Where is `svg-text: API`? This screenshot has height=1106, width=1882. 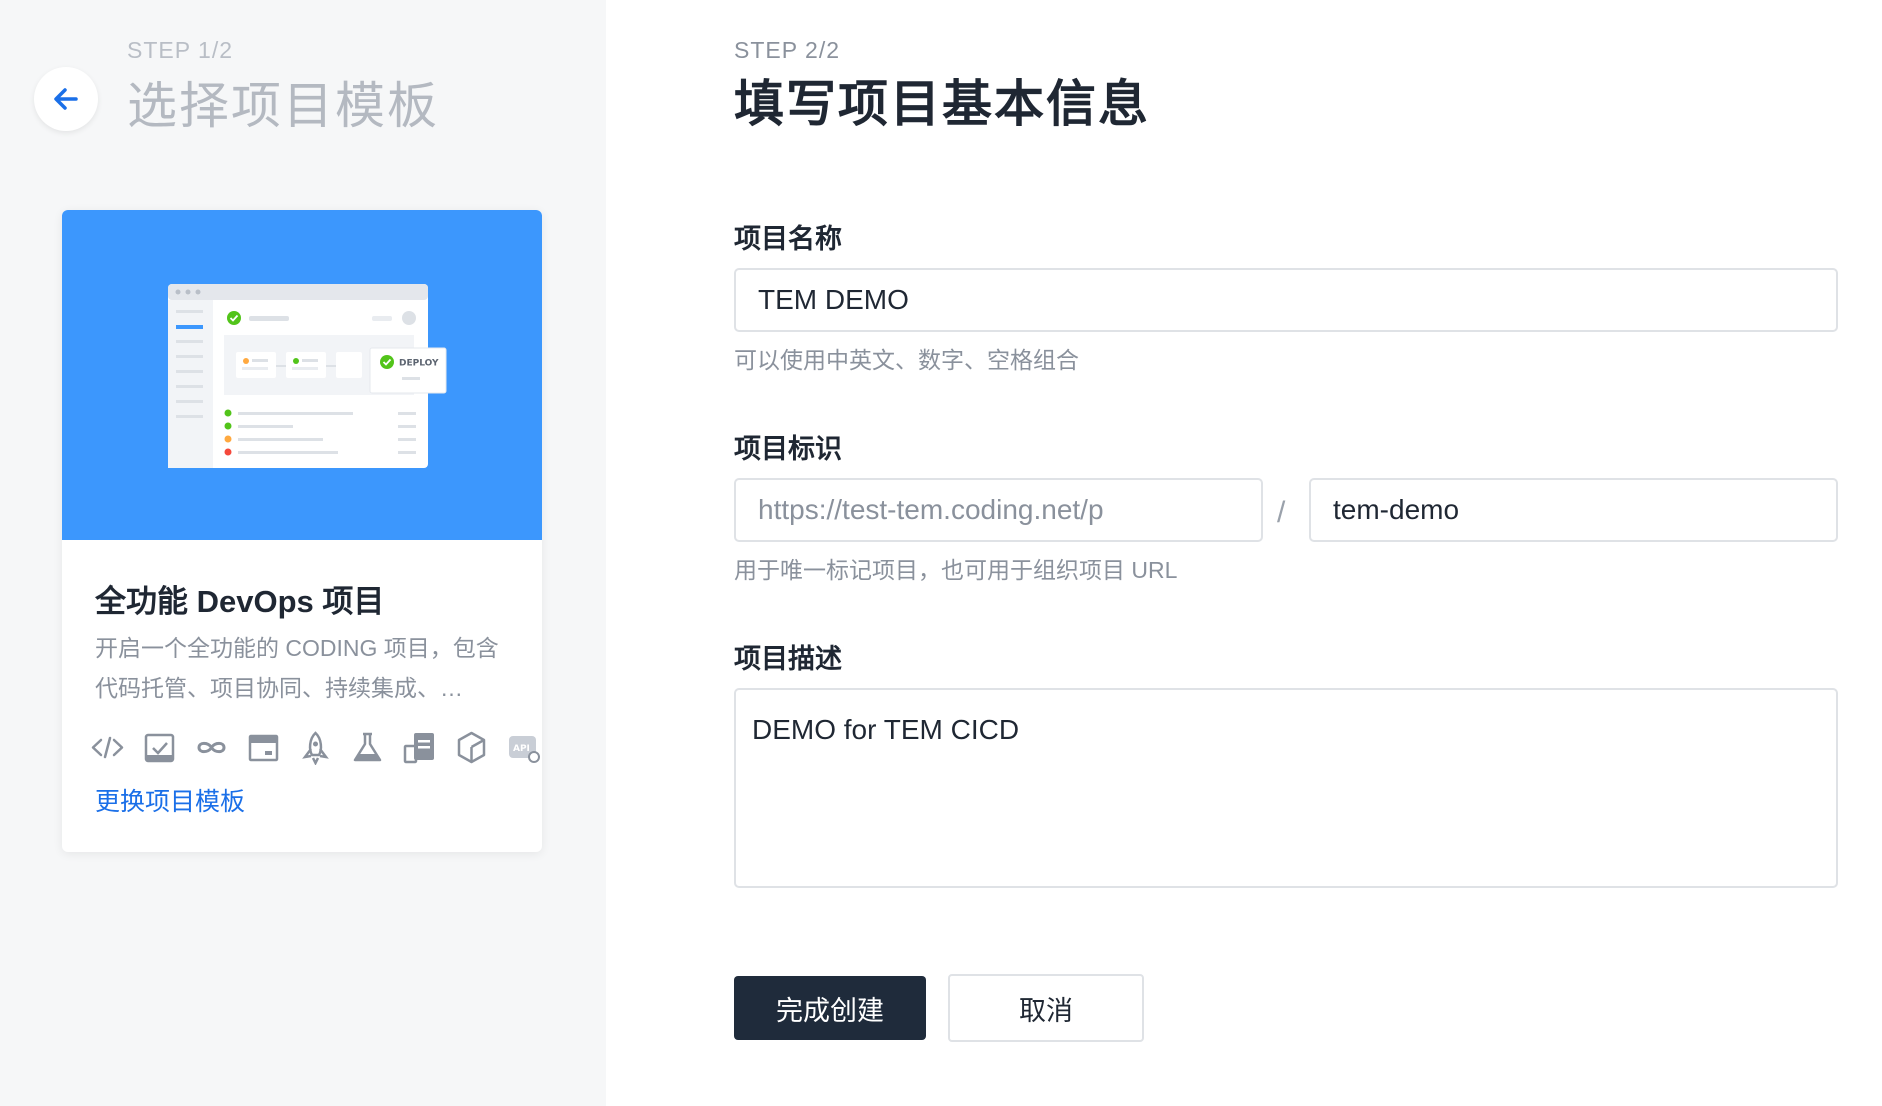 svg-text: API is located at coordinates (521, 749).